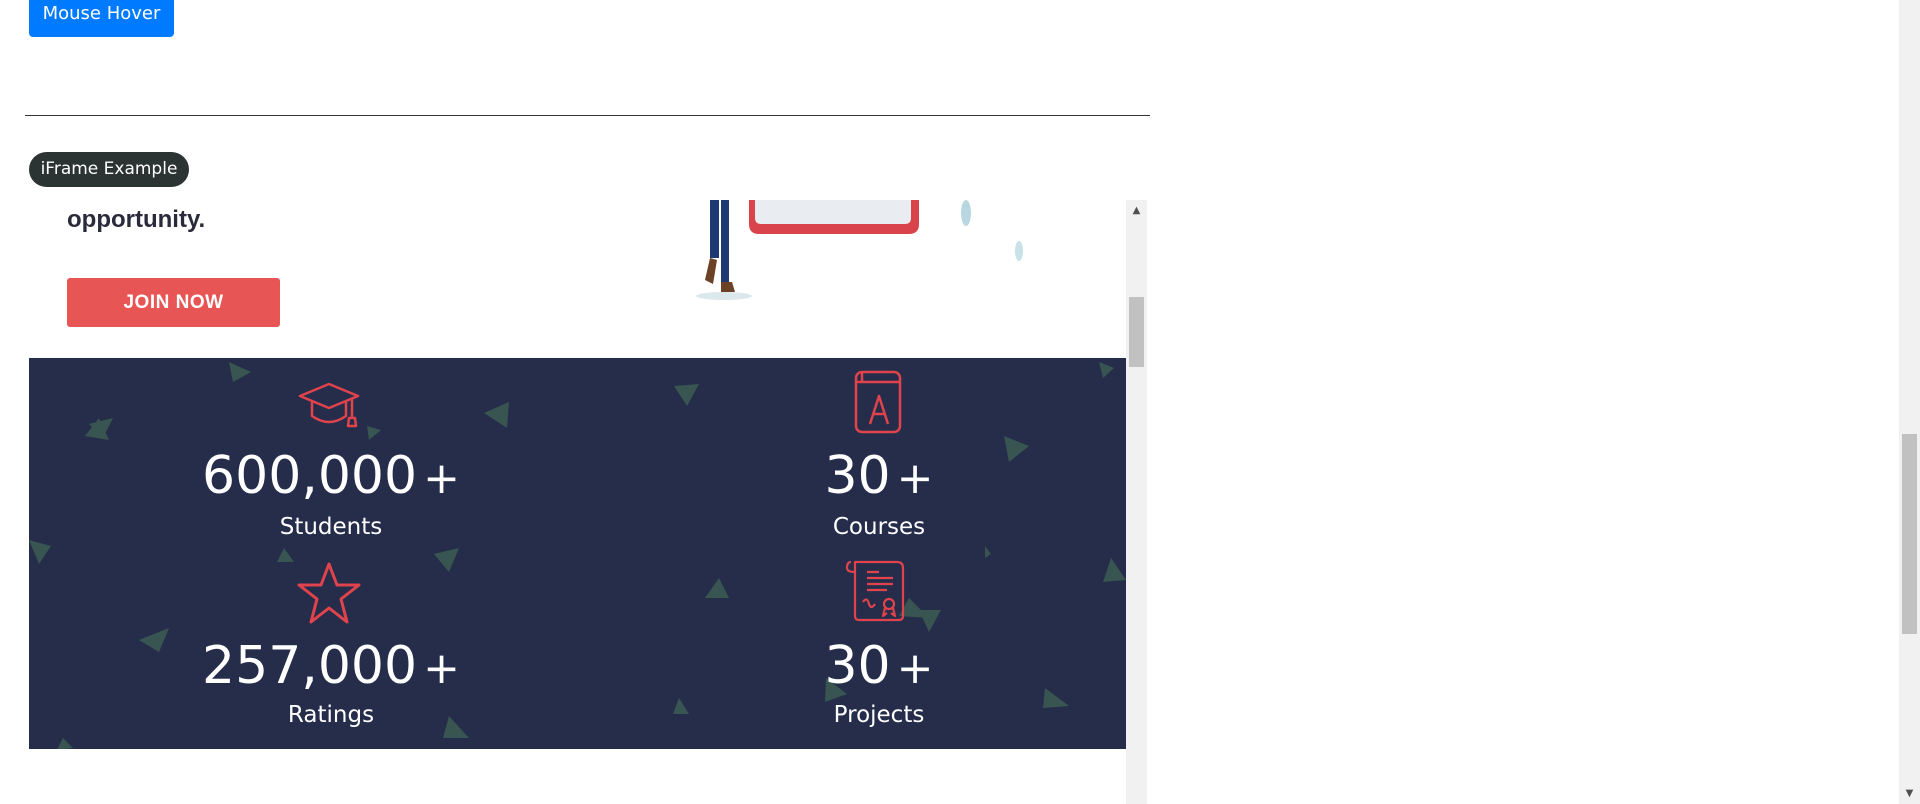 The width and height of the screenshot is (1920, 804). Describe the element at coordinates (331, 666) in the screenshot. I see `stat-value: 257,000 +` at that location.